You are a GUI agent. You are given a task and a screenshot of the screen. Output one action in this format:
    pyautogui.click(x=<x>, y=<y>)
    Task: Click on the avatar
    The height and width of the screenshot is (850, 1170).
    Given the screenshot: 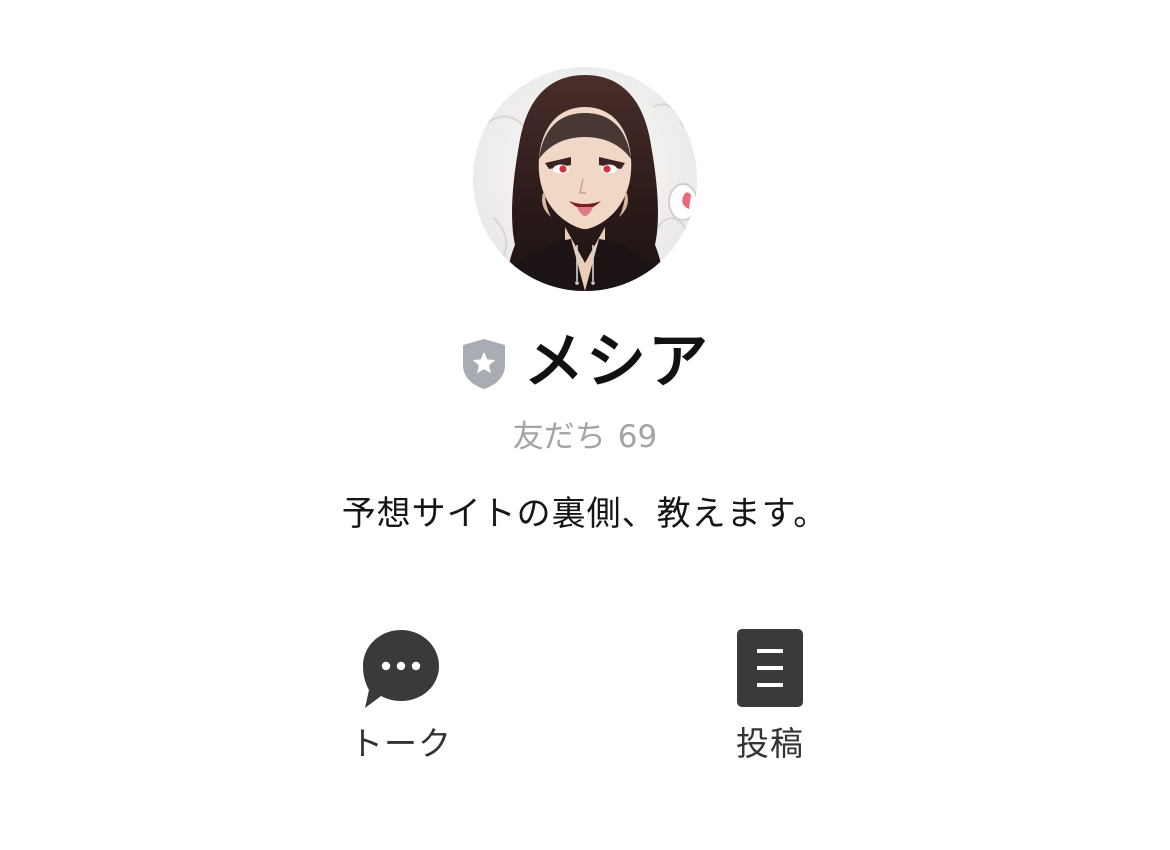 What is the action you would take?
    pyautogui.click(x=585, y=179)
    